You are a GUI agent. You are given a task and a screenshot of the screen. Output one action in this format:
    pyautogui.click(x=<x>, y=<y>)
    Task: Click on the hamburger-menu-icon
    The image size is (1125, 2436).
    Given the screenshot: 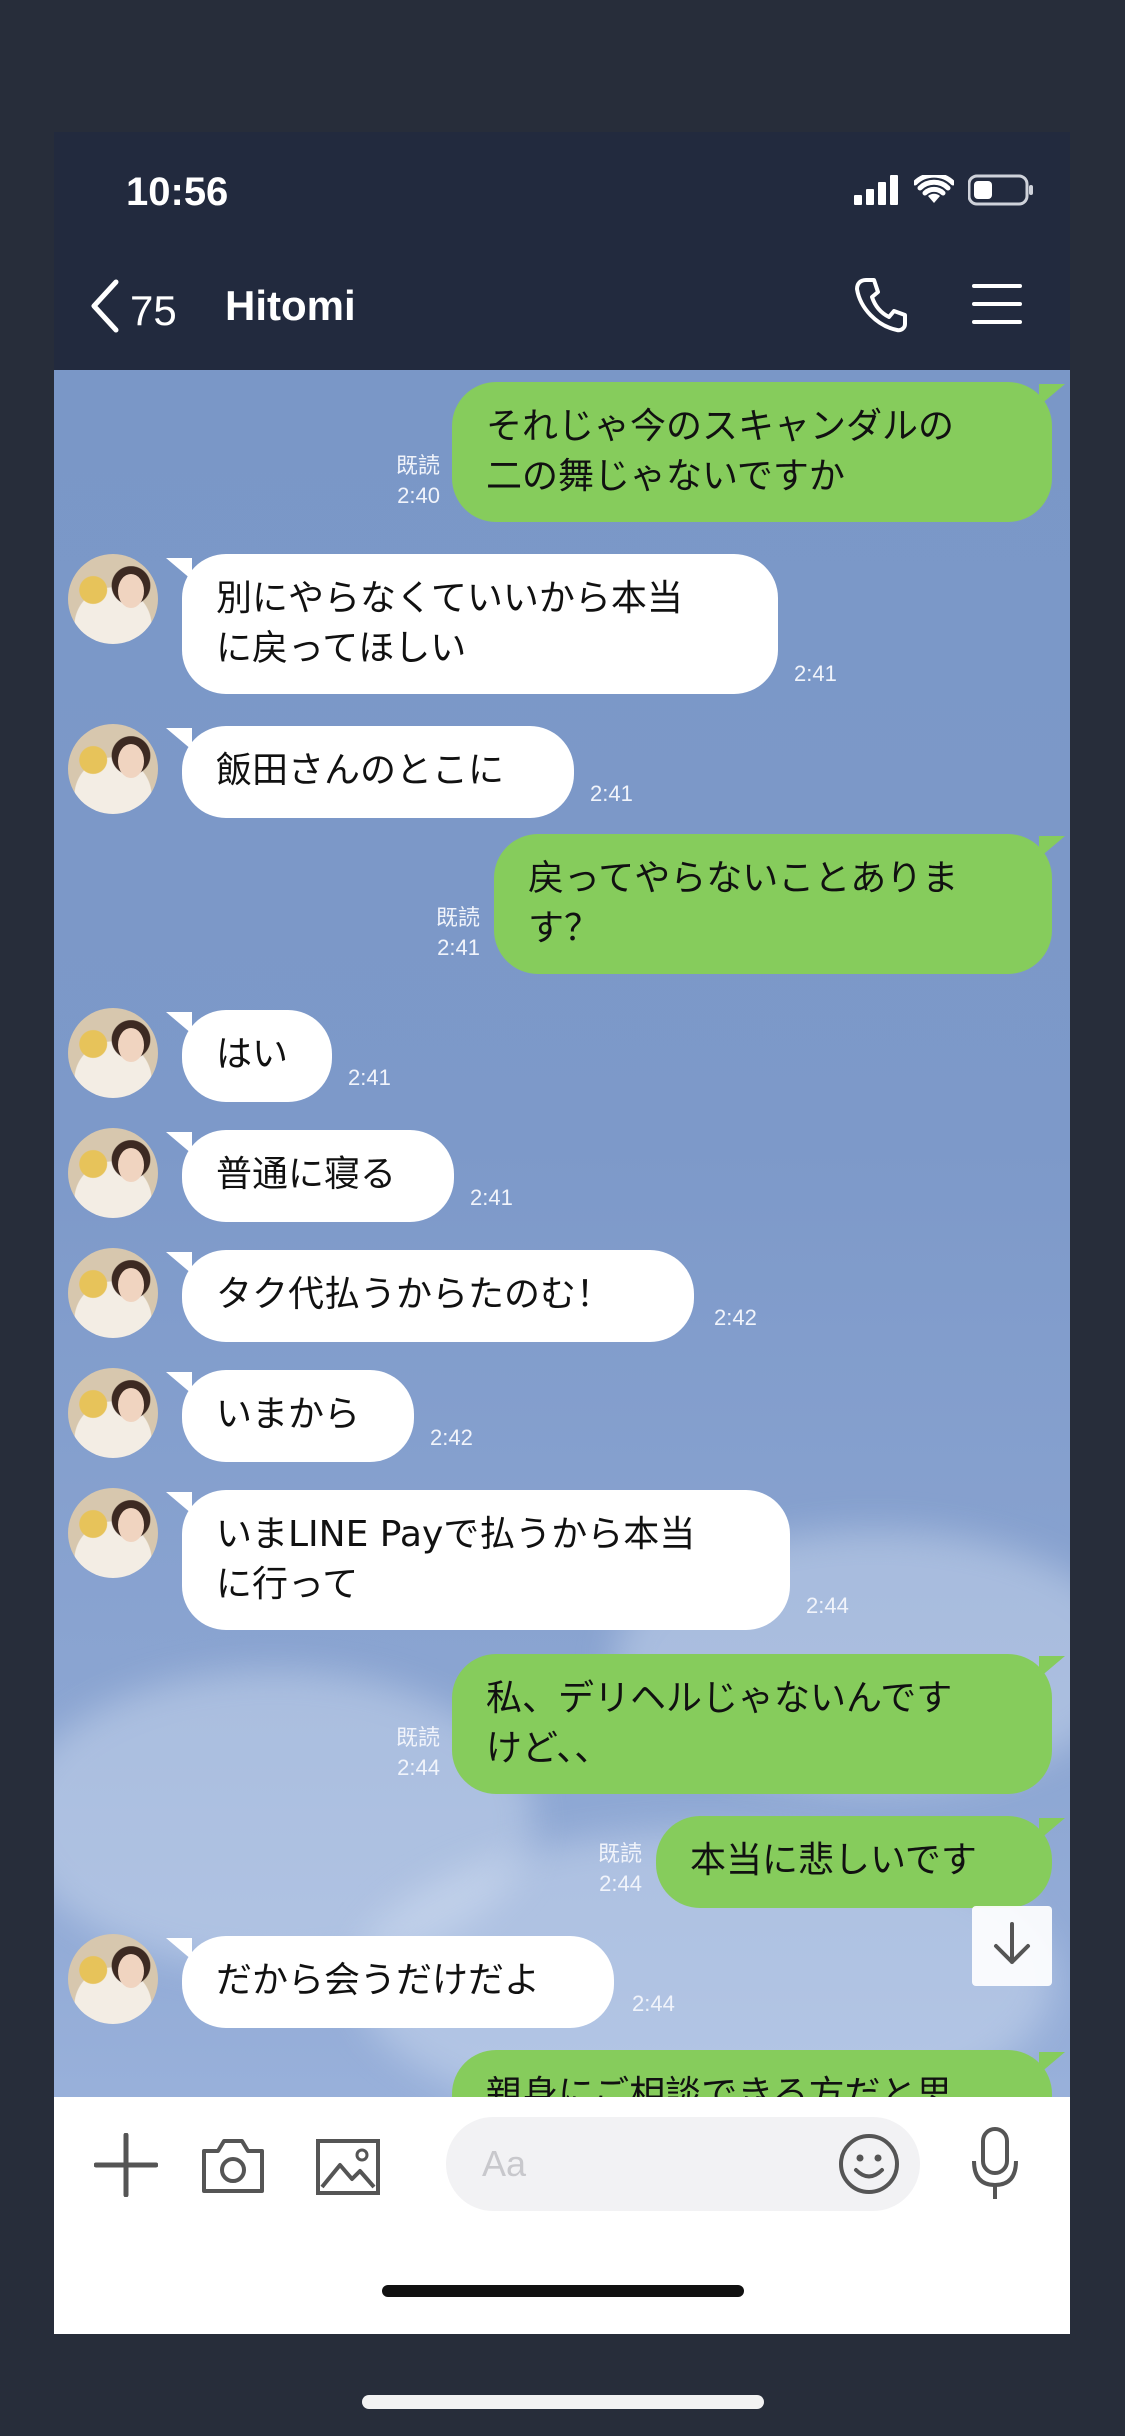 What is the action you would take?
    pyautogui.click(x=997, y=307)
    